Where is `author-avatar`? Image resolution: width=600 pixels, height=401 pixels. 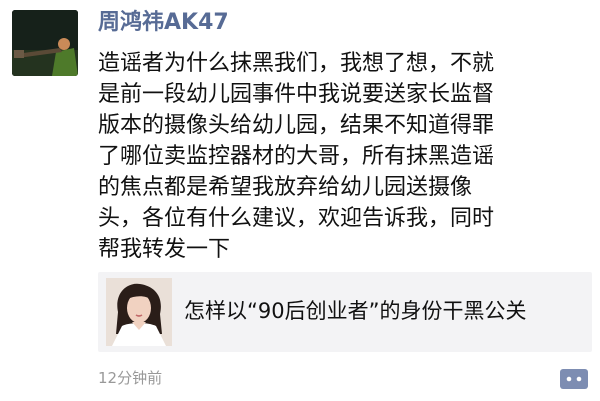
author-avatar is located at coordinates (45, 43).